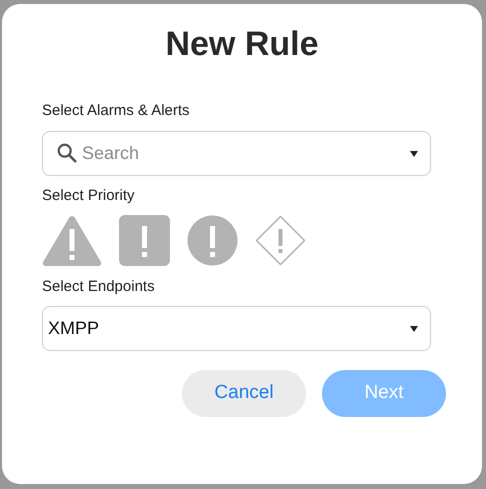 Image resolution: width=486 pixels, height=489 pixels. What do you see at coordinates (236, 153) in the screenshot?
I see `search-field: Search` at bounding box center [236, 153].